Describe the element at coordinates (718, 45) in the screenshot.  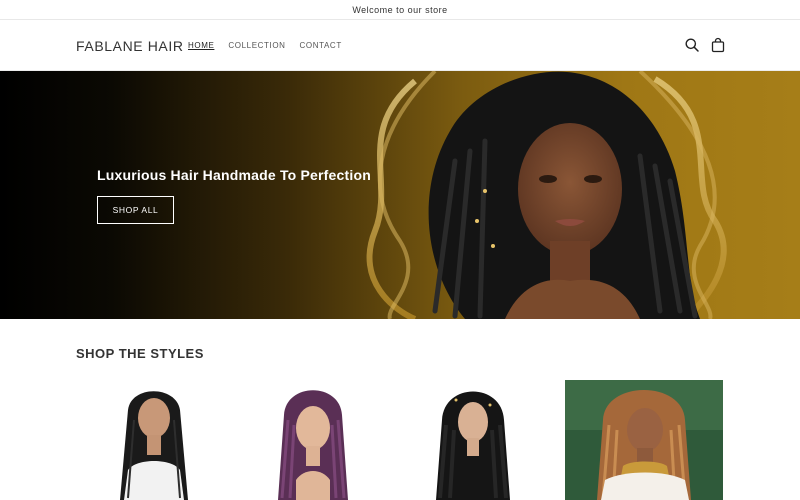
I see `cart-icon` at that location.